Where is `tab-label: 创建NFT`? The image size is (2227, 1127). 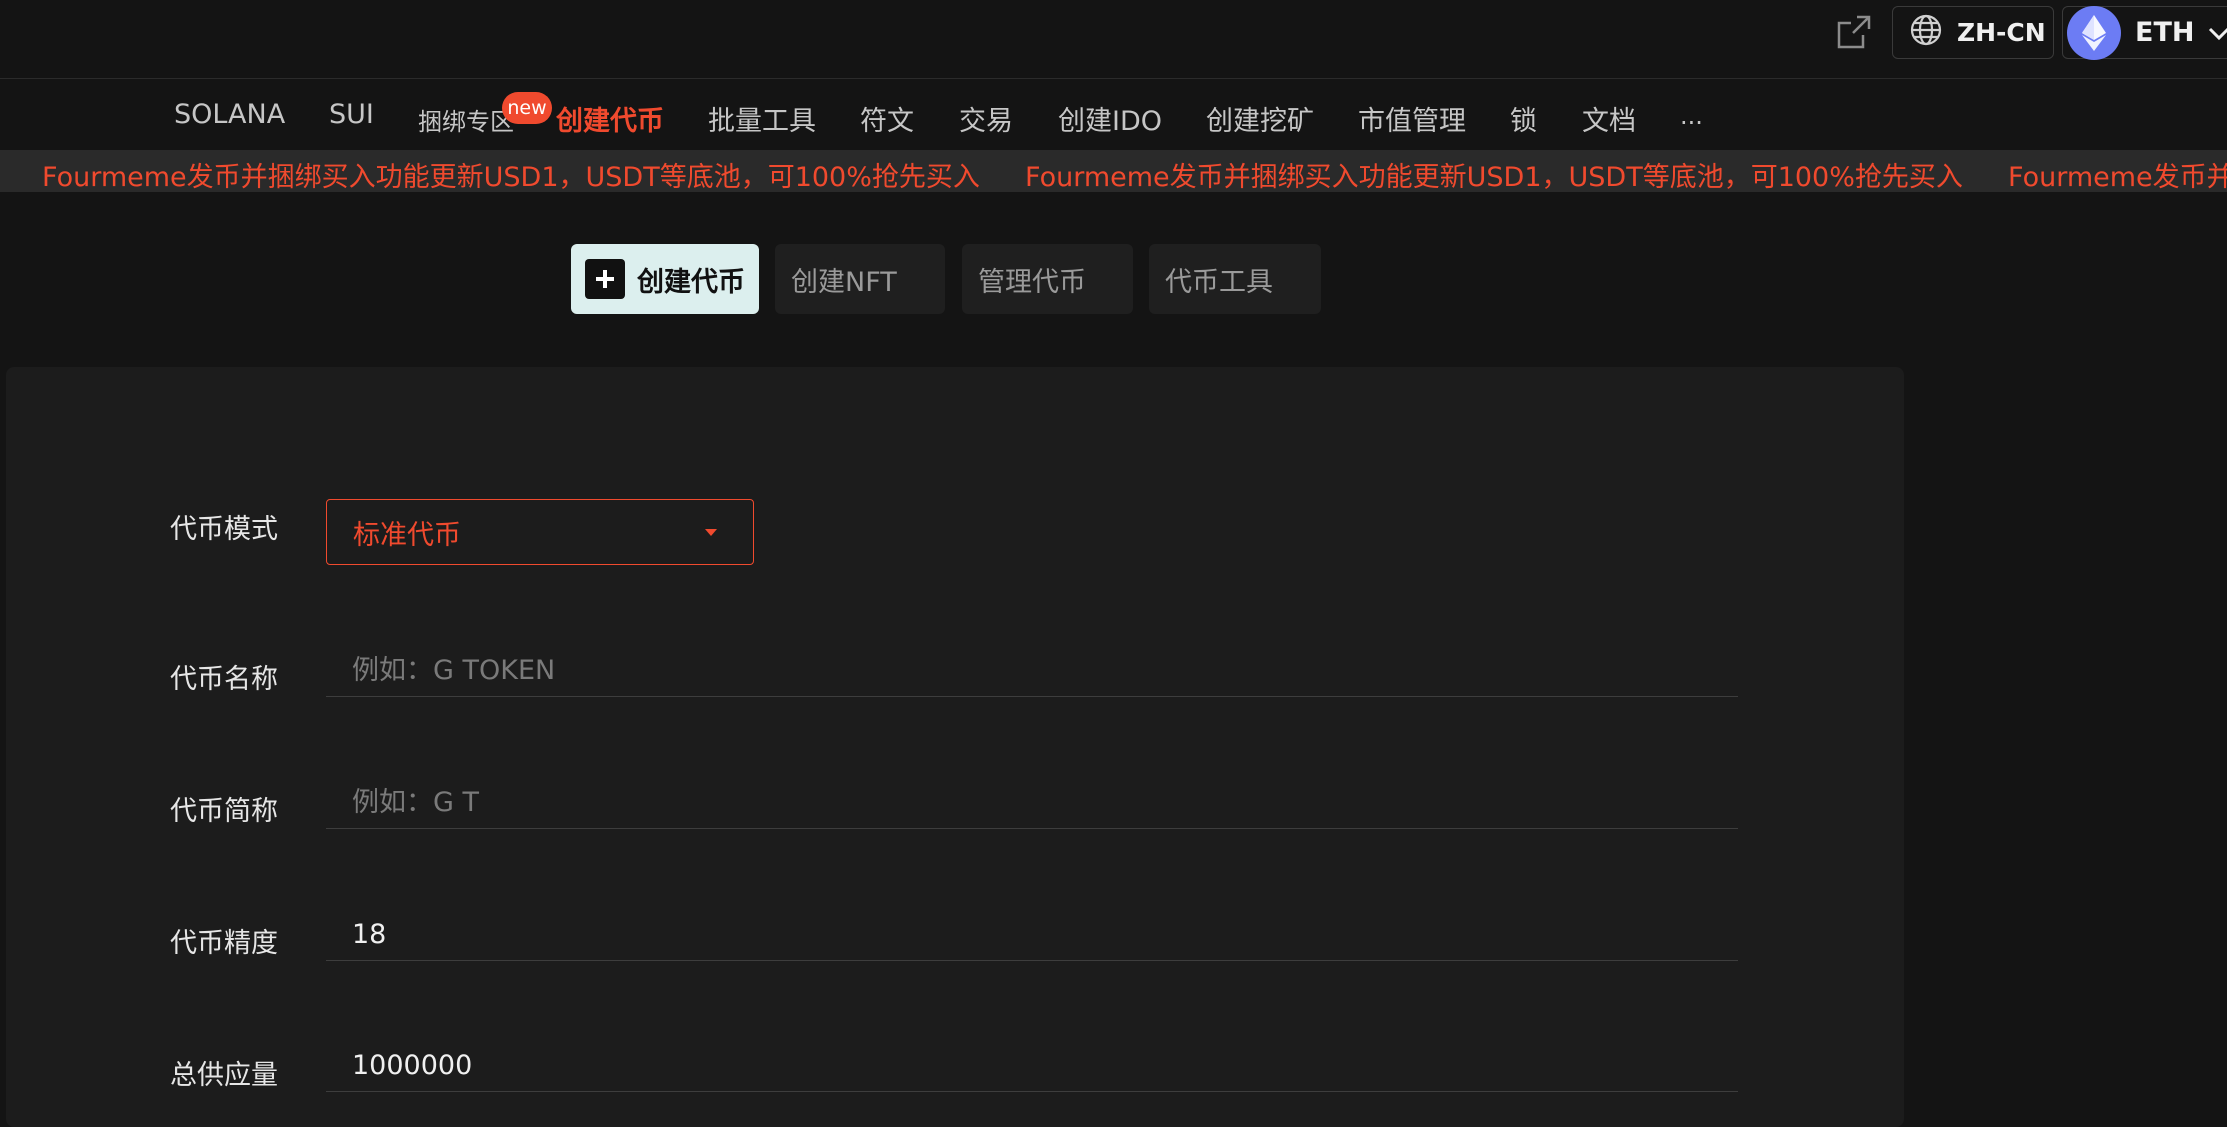 tab-label: 创建NFT is located at coordinates (844, 282).